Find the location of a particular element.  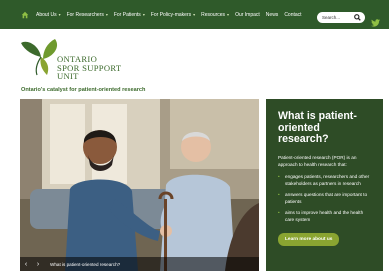

logo-wordmark: ONTARIO SPOR SUPPORT UNIT is located at coordinates (89, 68).